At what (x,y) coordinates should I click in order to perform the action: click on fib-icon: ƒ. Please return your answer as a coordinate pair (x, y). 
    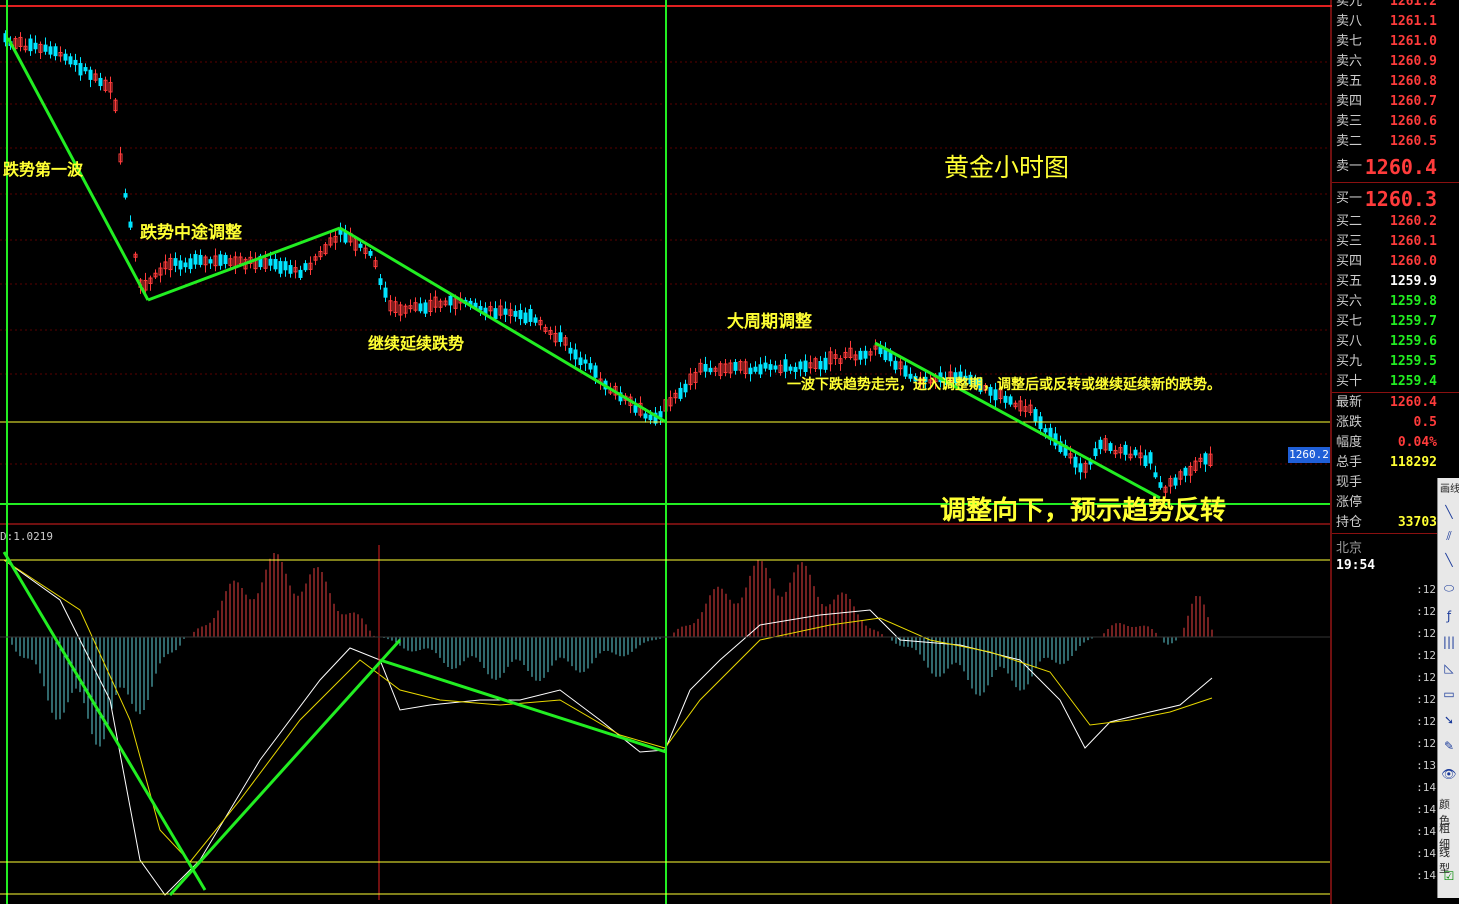
    Looking at the image, I should click on (1449, 616).